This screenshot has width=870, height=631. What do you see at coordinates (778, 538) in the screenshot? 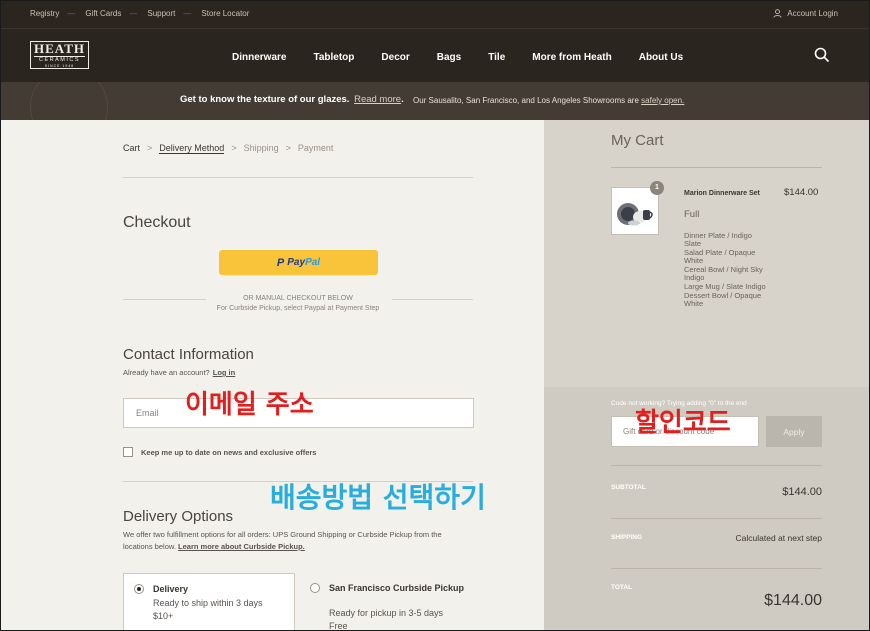
I see `shipping-value: Calculated at next step` at bounding box center [778, 538].